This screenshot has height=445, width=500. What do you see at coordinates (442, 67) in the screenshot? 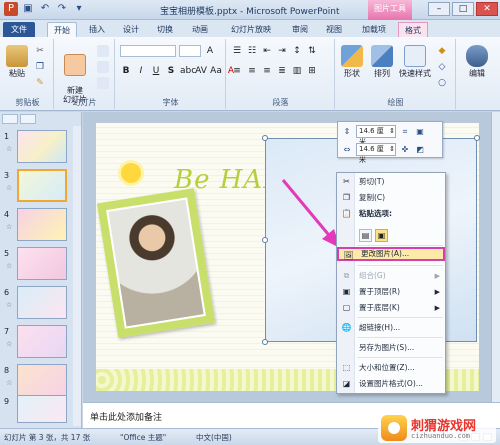
I see `shape-outline-icon: ◇` at bounding box center [442, 67].